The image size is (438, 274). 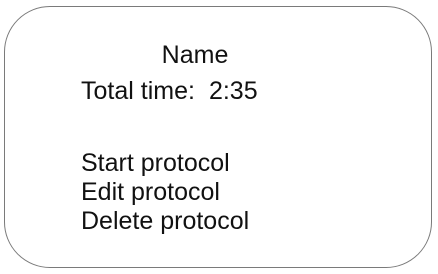 I want to click on total-time-row: Total time: 2:35, so click(x=169, y=91).